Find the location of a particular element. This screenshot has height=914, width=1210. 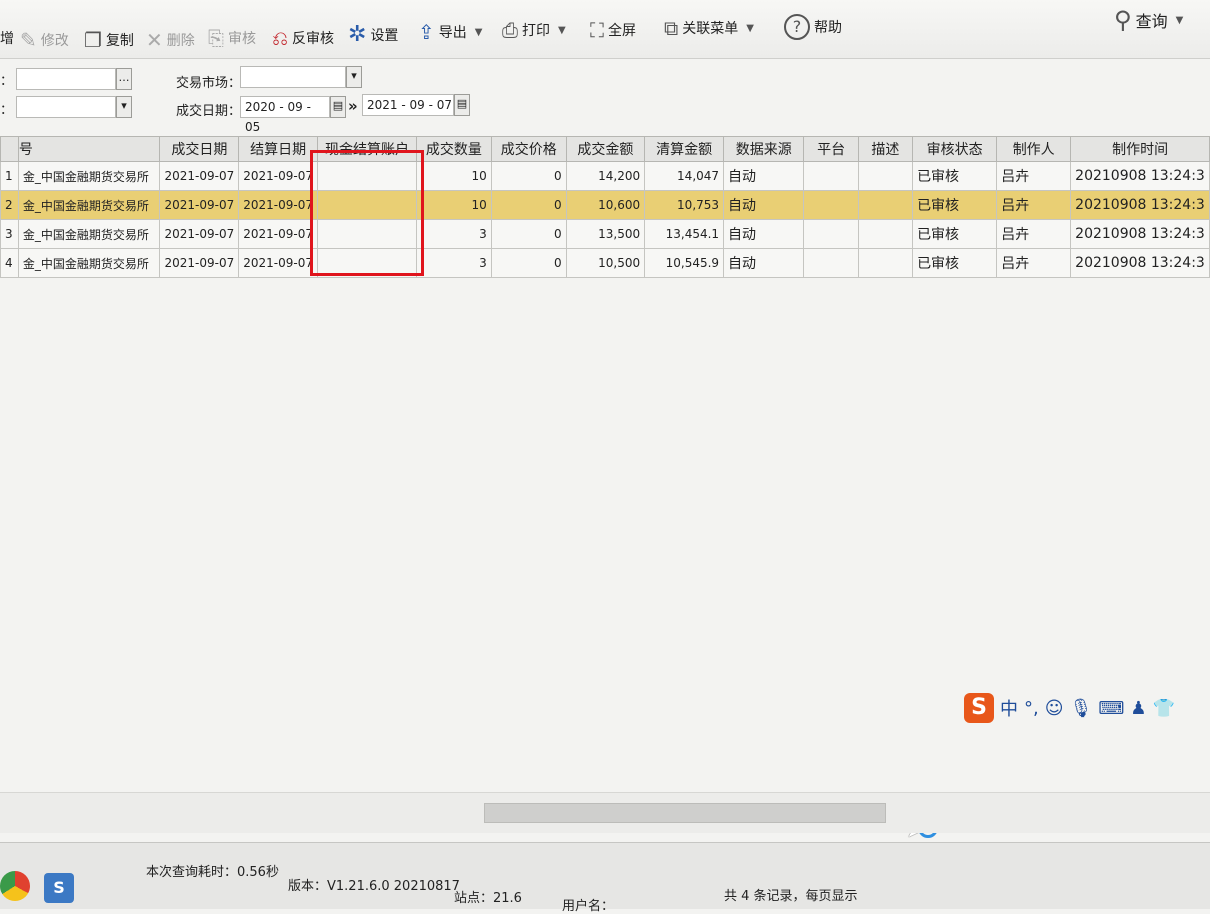

date-from-input: 2020 - 09 - 05 is located at coordinates (285, 115).